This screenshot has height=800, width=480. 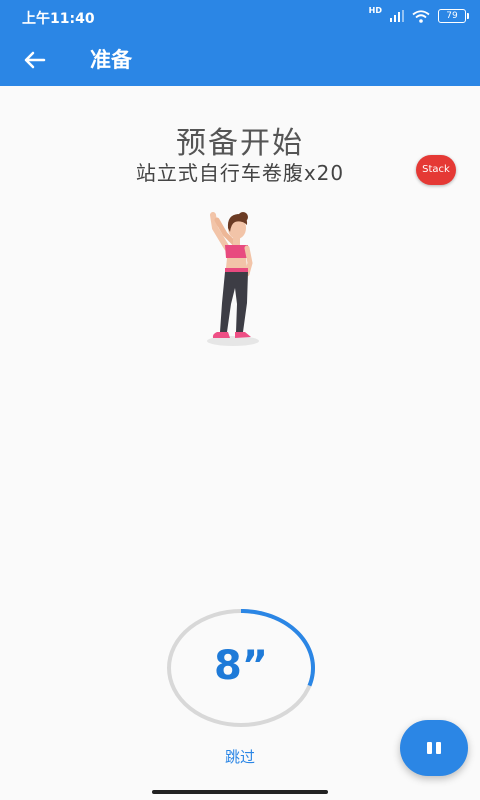 What do you see at coordinates (111, 60) in the screenshot?
I see `page-title: 准备` at bounding box center [111, 60].